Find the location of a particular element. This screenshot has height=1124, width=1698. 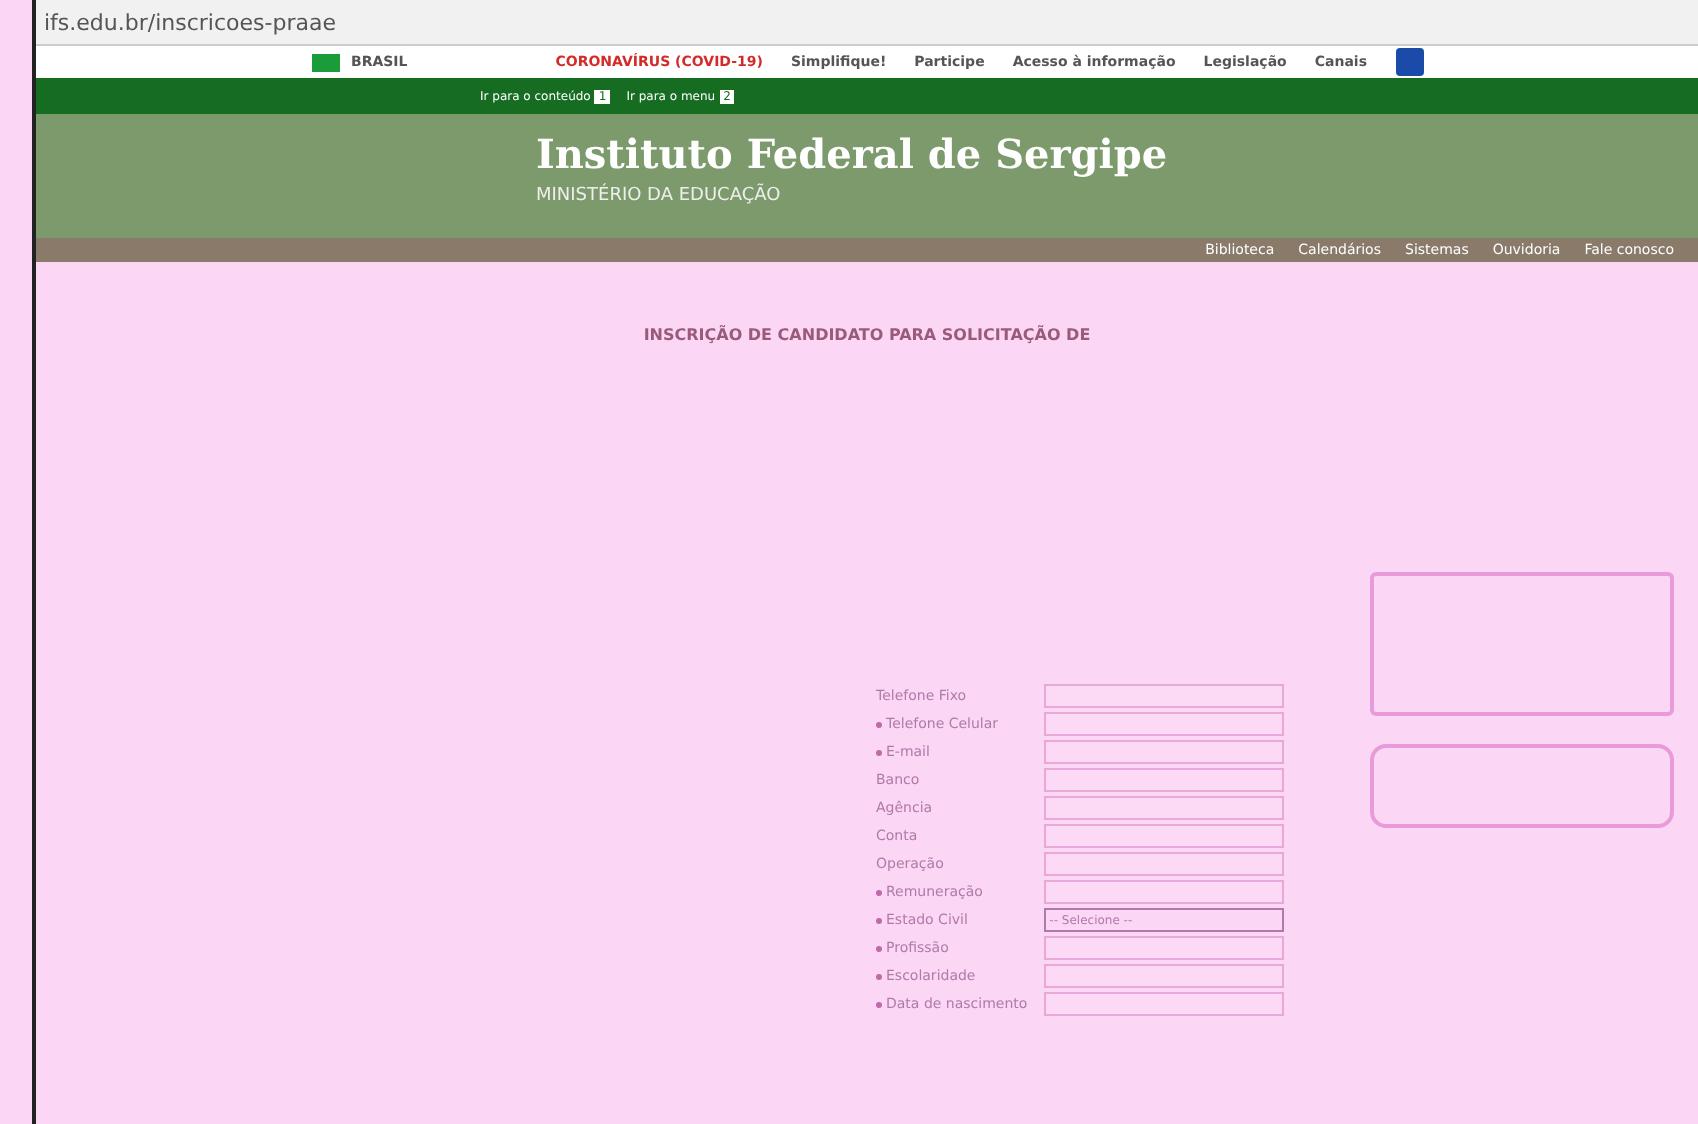

address-bar: ifs.edu.br/inscricoes-praae is located at coordinates (867, 23).